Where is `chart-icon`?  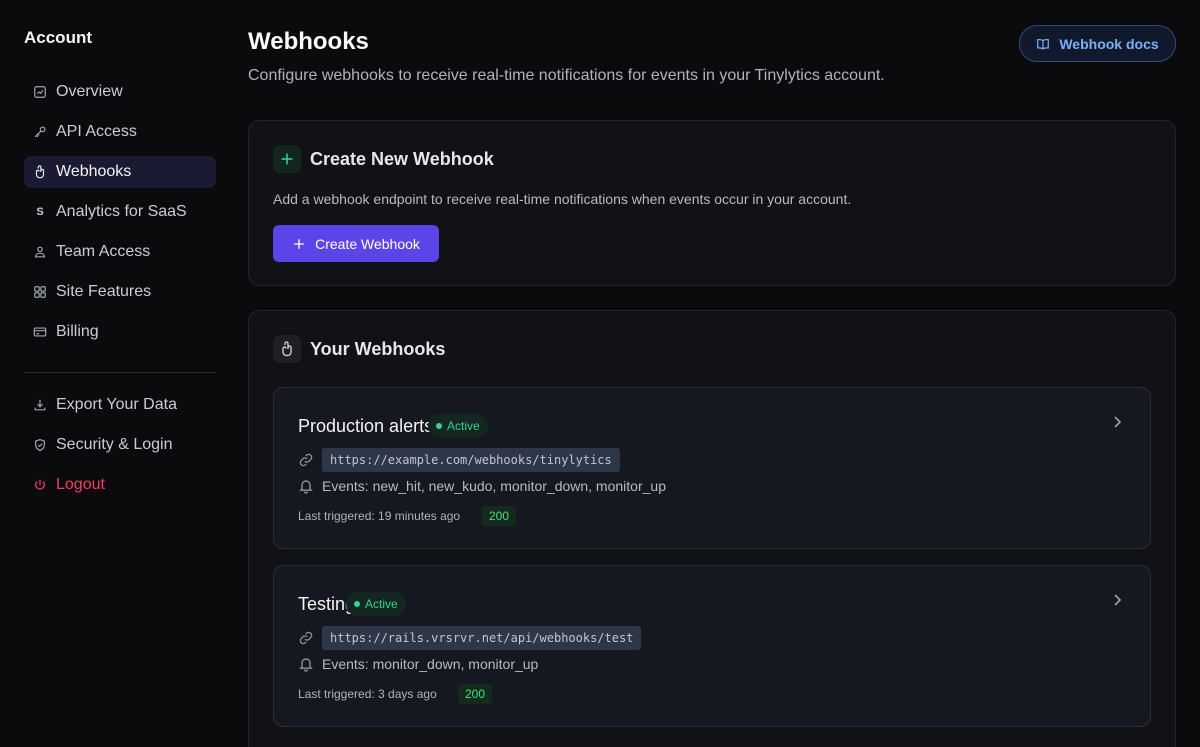 chart-icon is located at coordinates (40, 92).